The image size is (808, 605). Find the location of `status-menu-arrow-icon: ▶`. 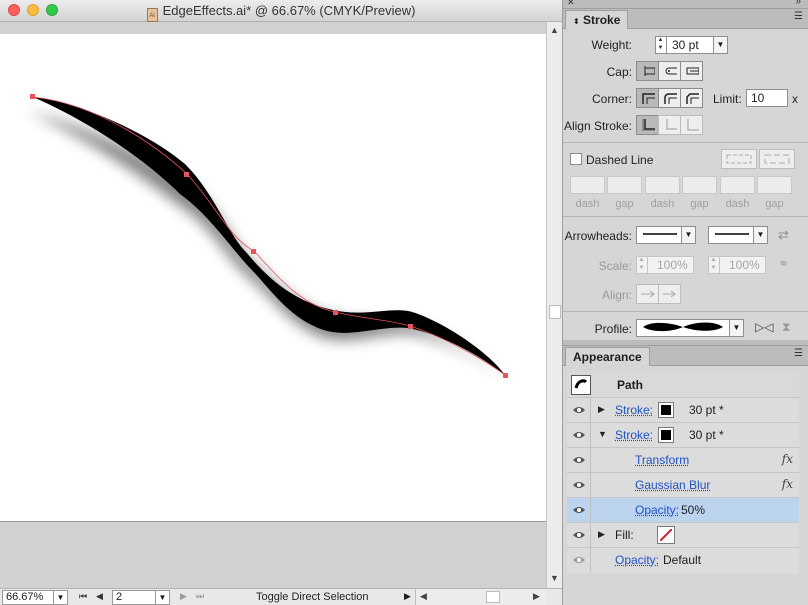

status-menu-arrow-icon: ▶ is located at coordinates (407, 596).